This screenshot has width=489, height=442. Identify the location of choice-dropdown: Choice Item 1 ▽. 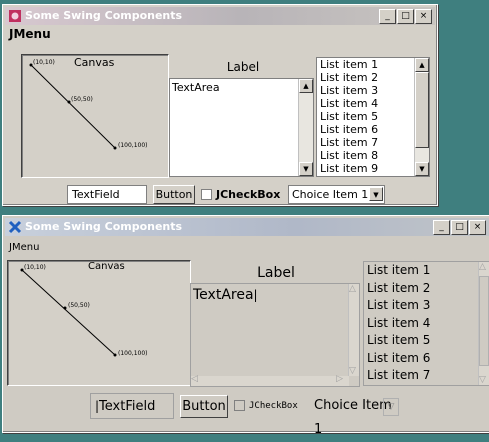
(356, 415).